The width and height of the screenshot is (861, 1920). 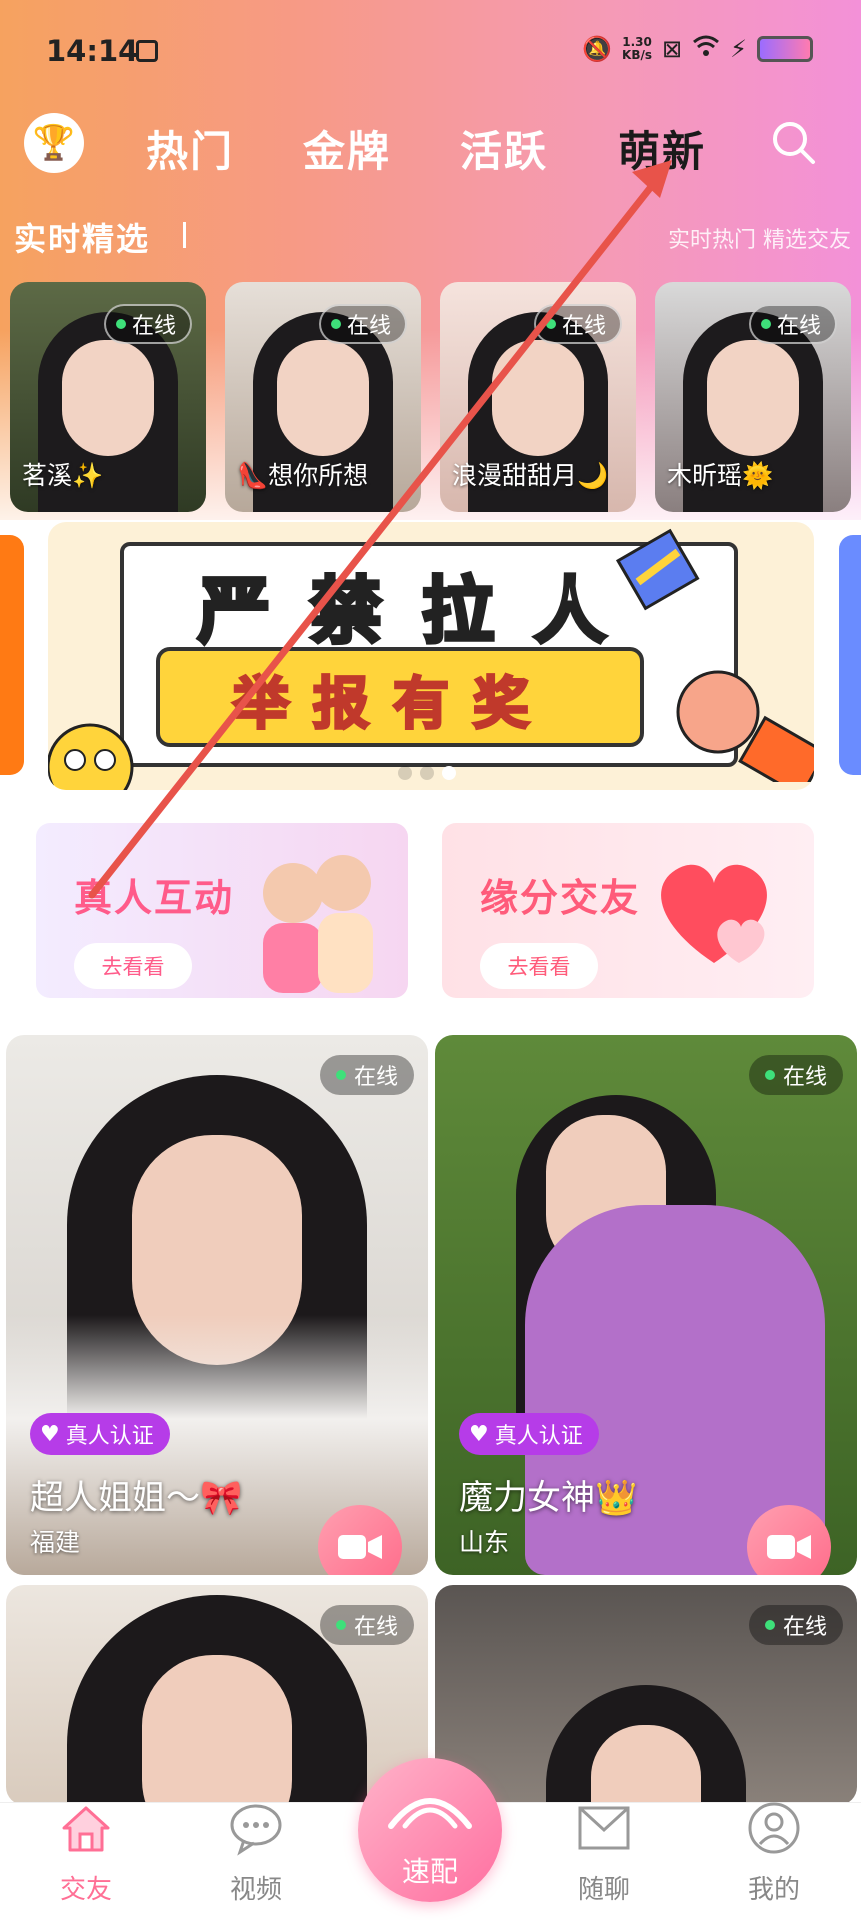 What do you see at coordinates (430, 145) in the screenshot?
I see `top-nav: 🏆 热门 金牌 活跃 萌新` at bounding box center [430, 145].